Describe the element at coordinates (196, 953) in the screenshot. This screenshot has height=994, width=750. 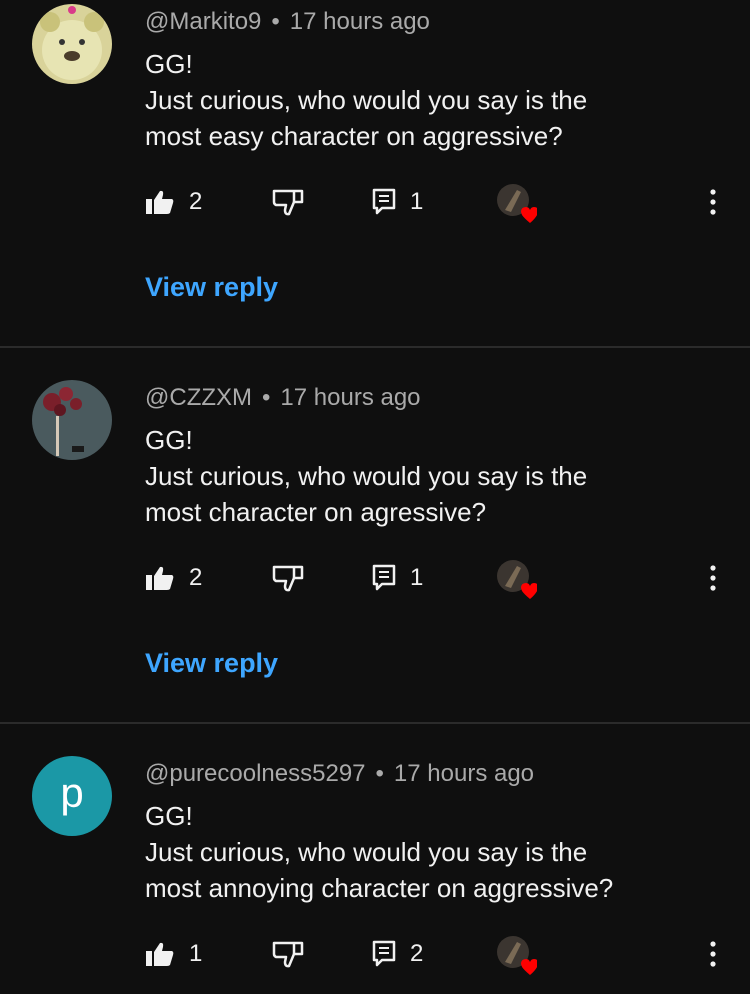
I see `like-count: 1` at that location.